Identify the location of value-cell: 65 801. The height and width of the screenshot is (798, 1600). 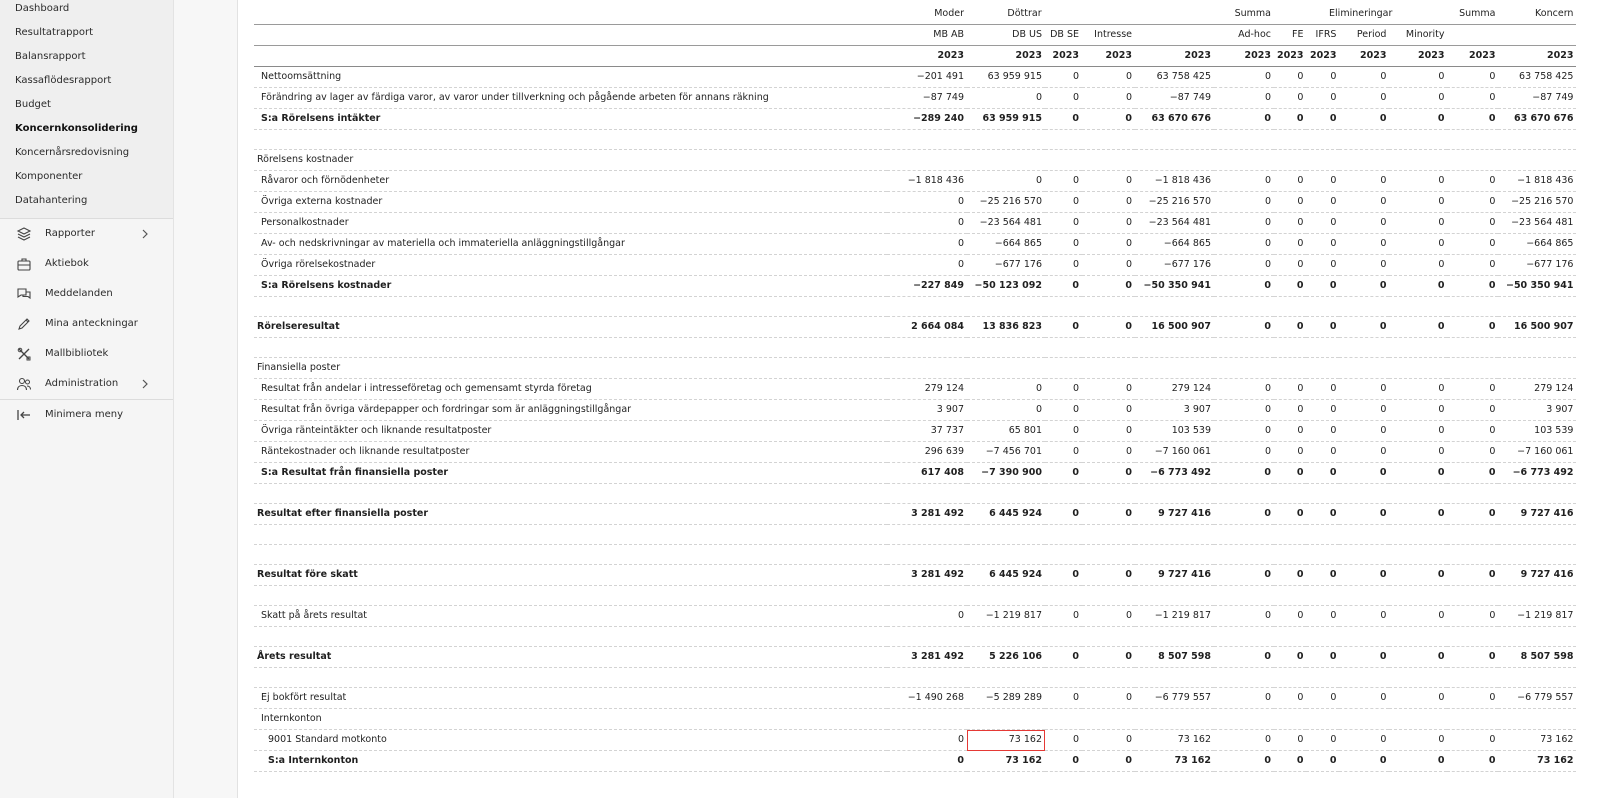
(1006, 431).